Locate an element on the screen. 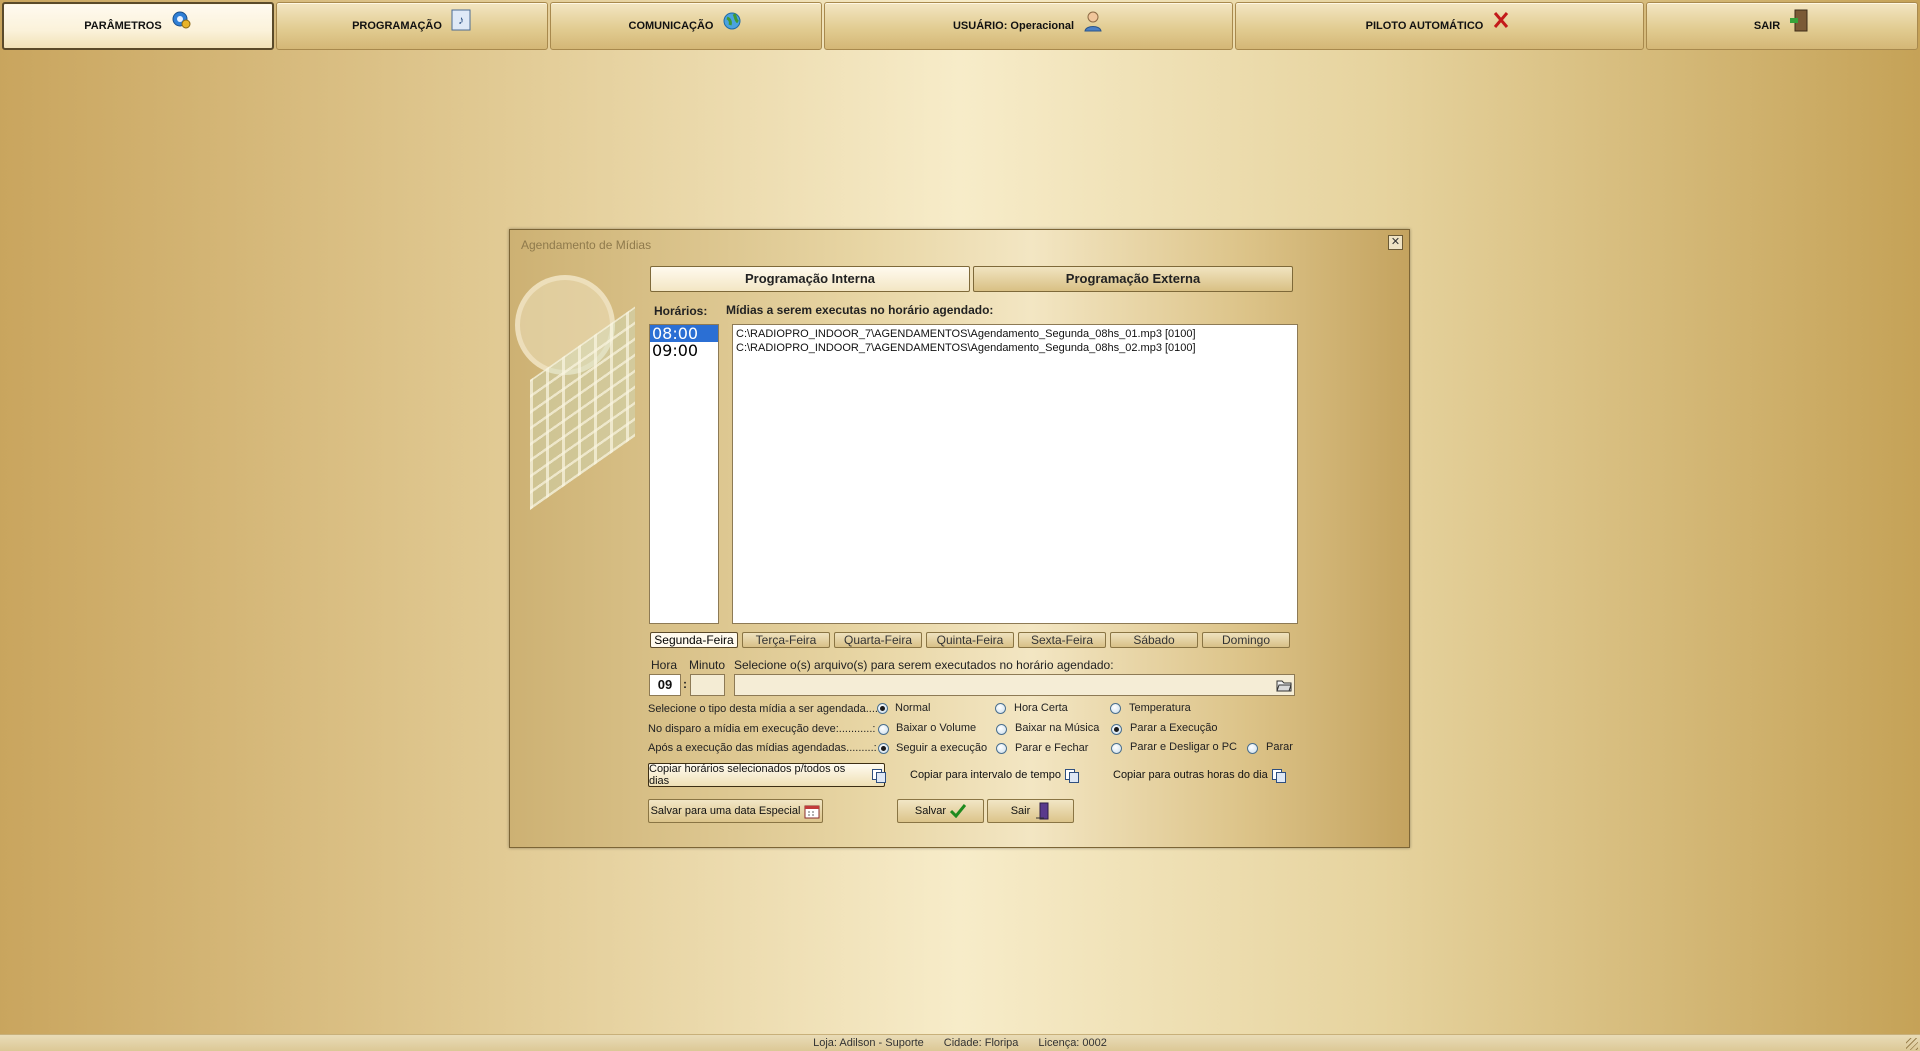  radio-parar-fechar-label: Parar e Fechar is located at coordinates (1052, 748).